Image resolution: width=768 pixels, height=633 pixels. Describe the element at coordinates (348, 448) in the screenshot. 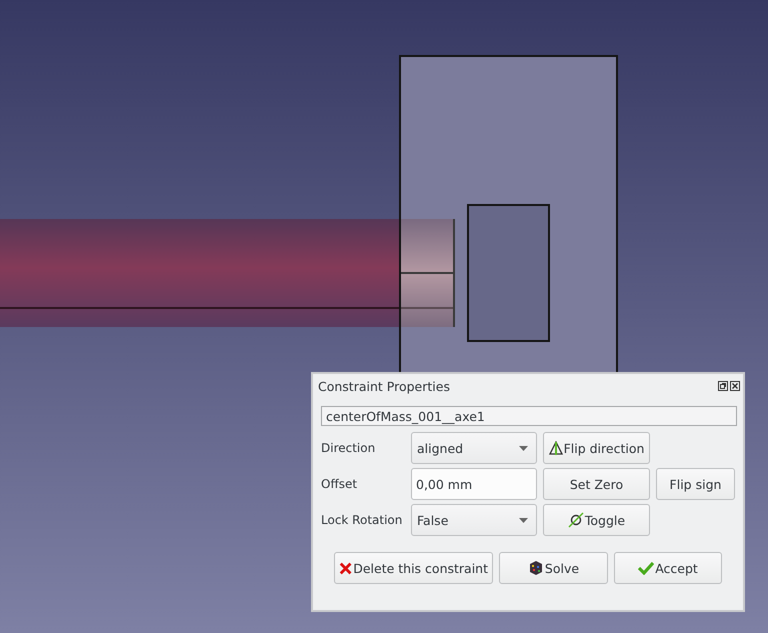

I see `field-label: Direction` at that location.